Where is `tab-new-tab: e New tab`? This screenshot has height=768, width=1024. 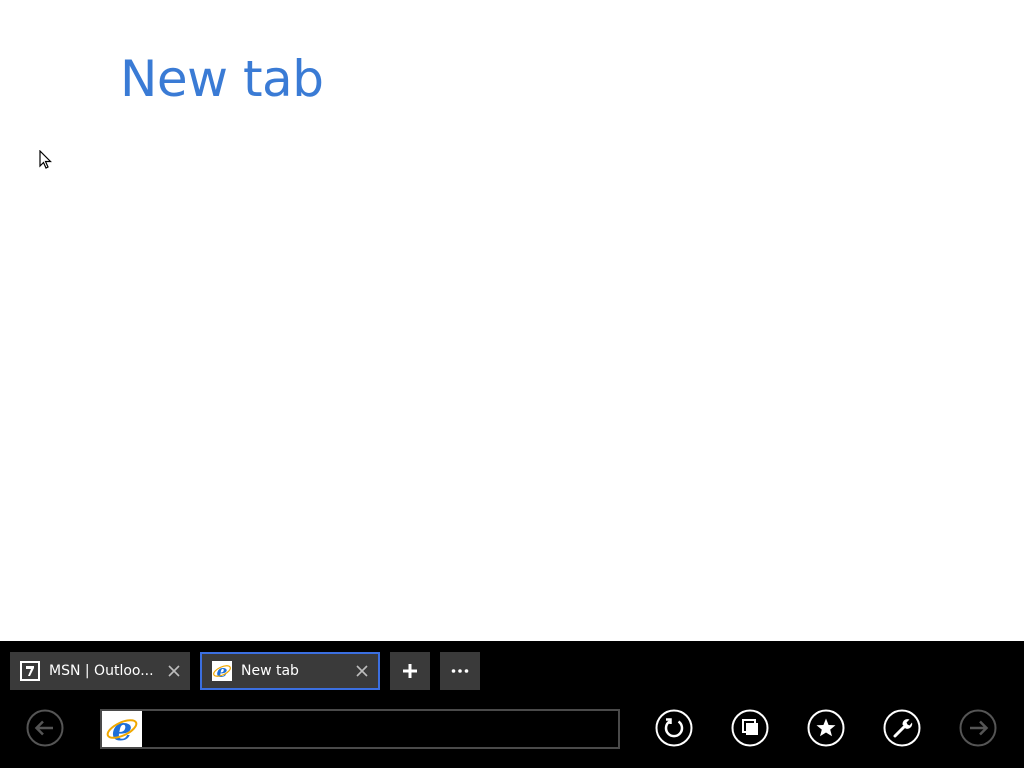
tab-new-tab: e New tab is located at coordinates (290, 671).